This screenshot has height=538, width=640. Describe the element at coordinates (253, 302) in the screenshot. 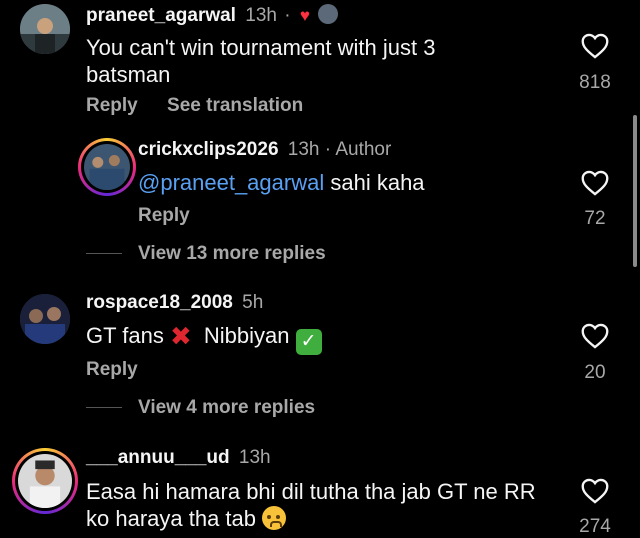

I see `timestamp: 5h` at that location.